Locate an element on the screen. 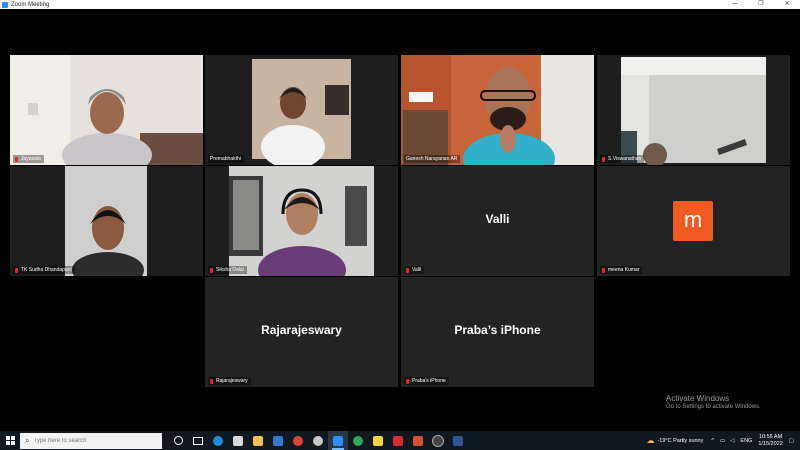  participant-name-tag: S.Viswanathan is located at coordinates (622, 159).